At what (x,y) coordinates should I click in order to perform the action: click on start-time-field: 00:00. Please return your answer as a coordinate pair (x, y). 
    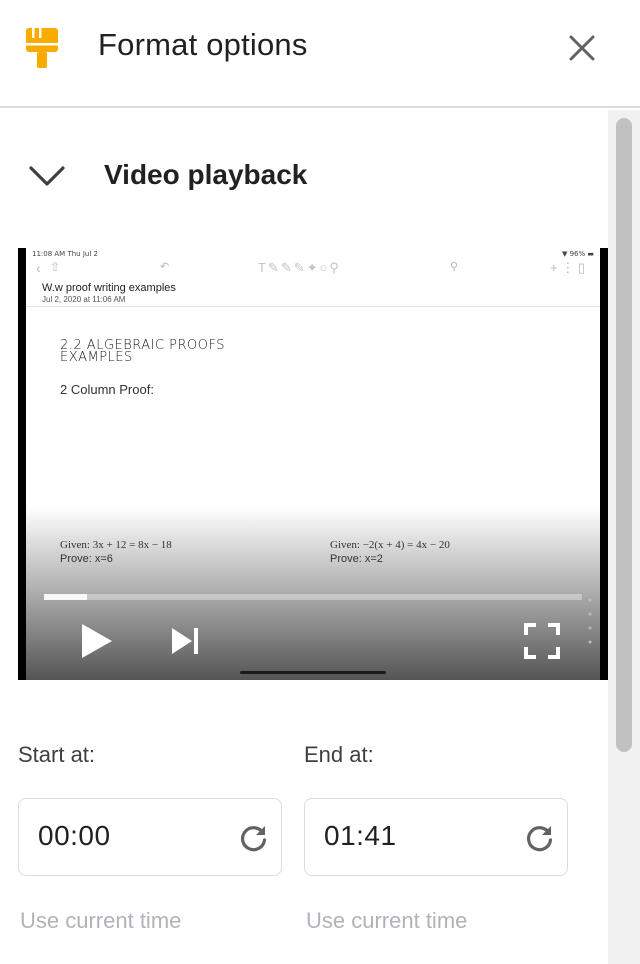
    Looking at the image, I should click on (150, 837).